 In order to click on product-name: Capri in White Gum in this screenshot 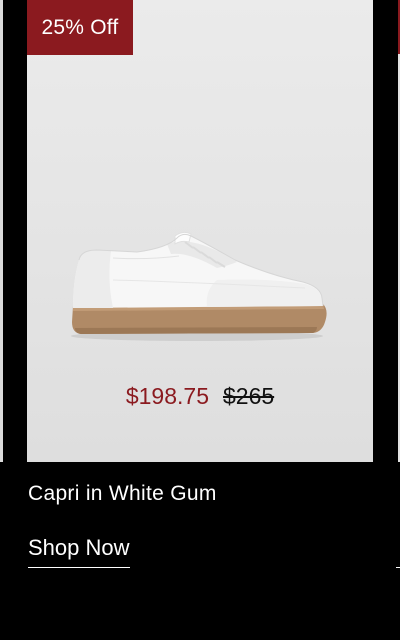, I will do `click(122, 494)`.